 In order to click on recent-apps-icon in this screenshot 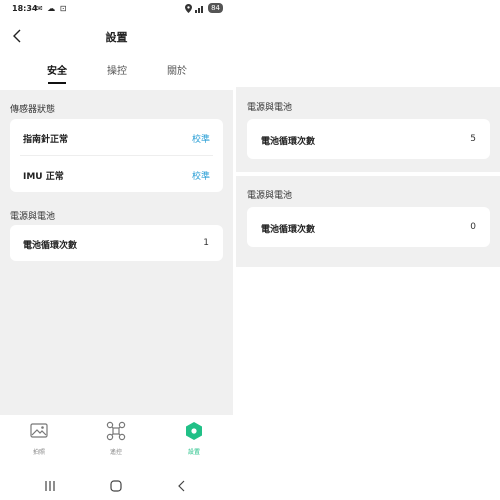, I will do `click(50, 486)`.